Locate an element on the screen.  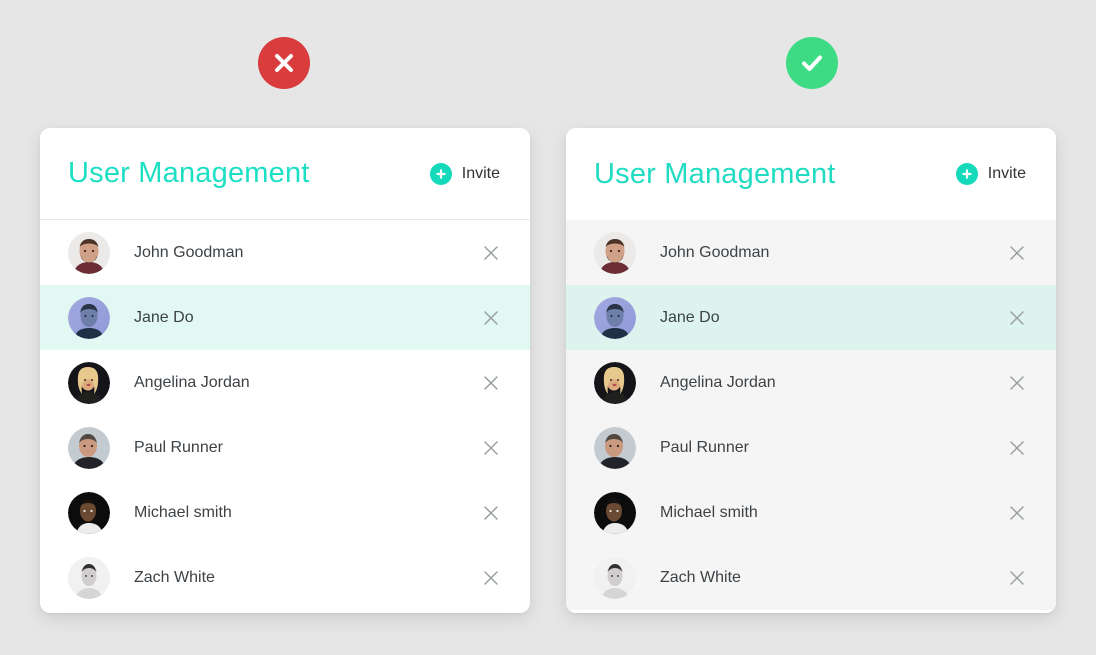
check-icon is located at coordinates (812, 63).